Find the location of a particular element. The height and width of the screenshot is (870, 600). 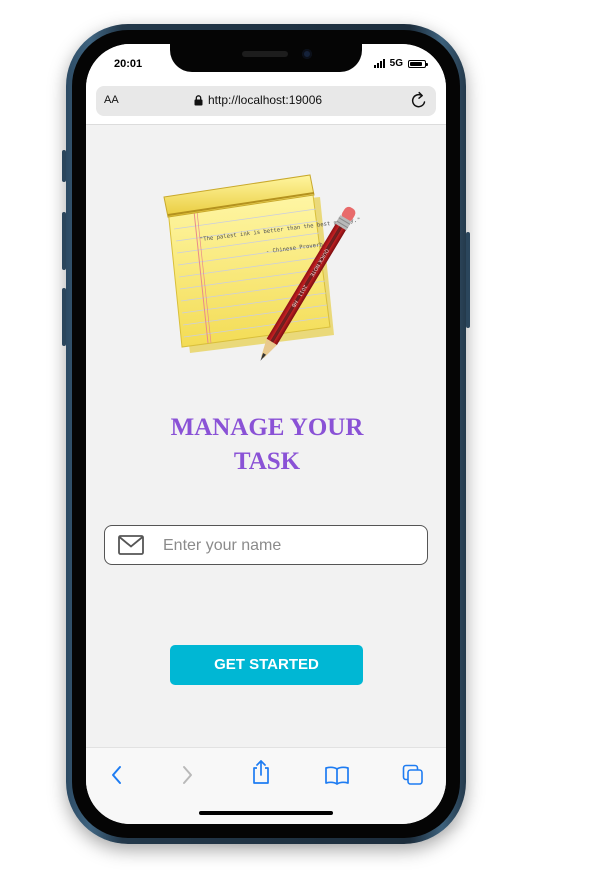

mail-icon is located at coordinates (131, 545).